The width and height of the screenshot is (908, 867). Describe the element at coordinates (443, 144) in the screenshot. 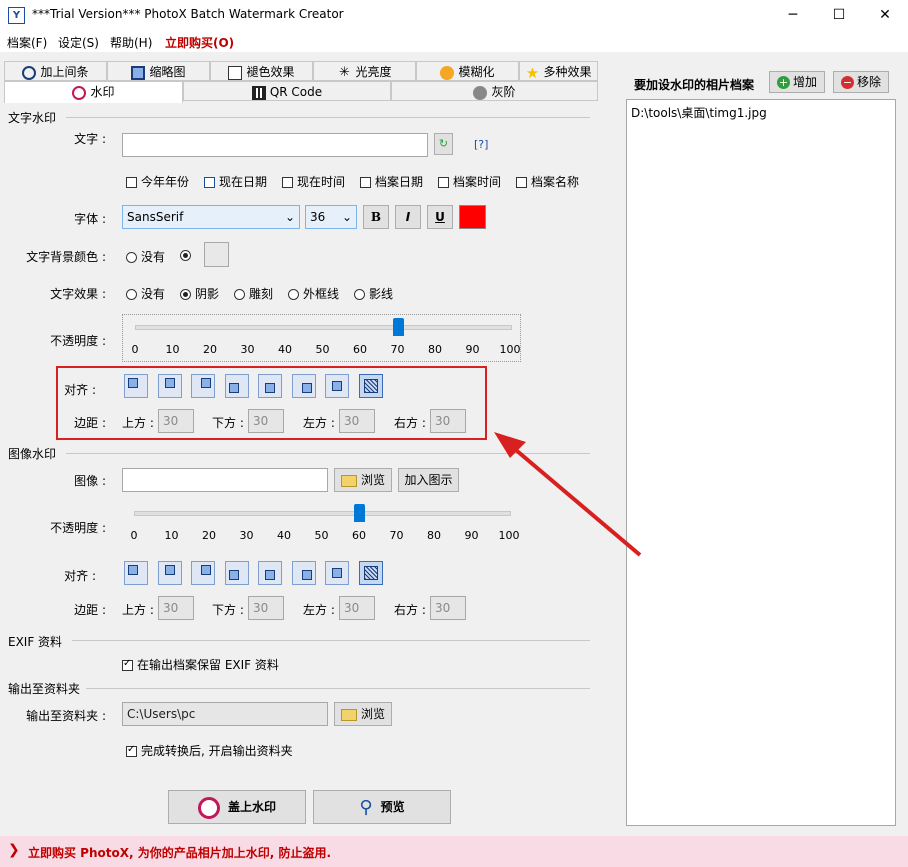

I see `insert-symbol-button: ↻` at that location.